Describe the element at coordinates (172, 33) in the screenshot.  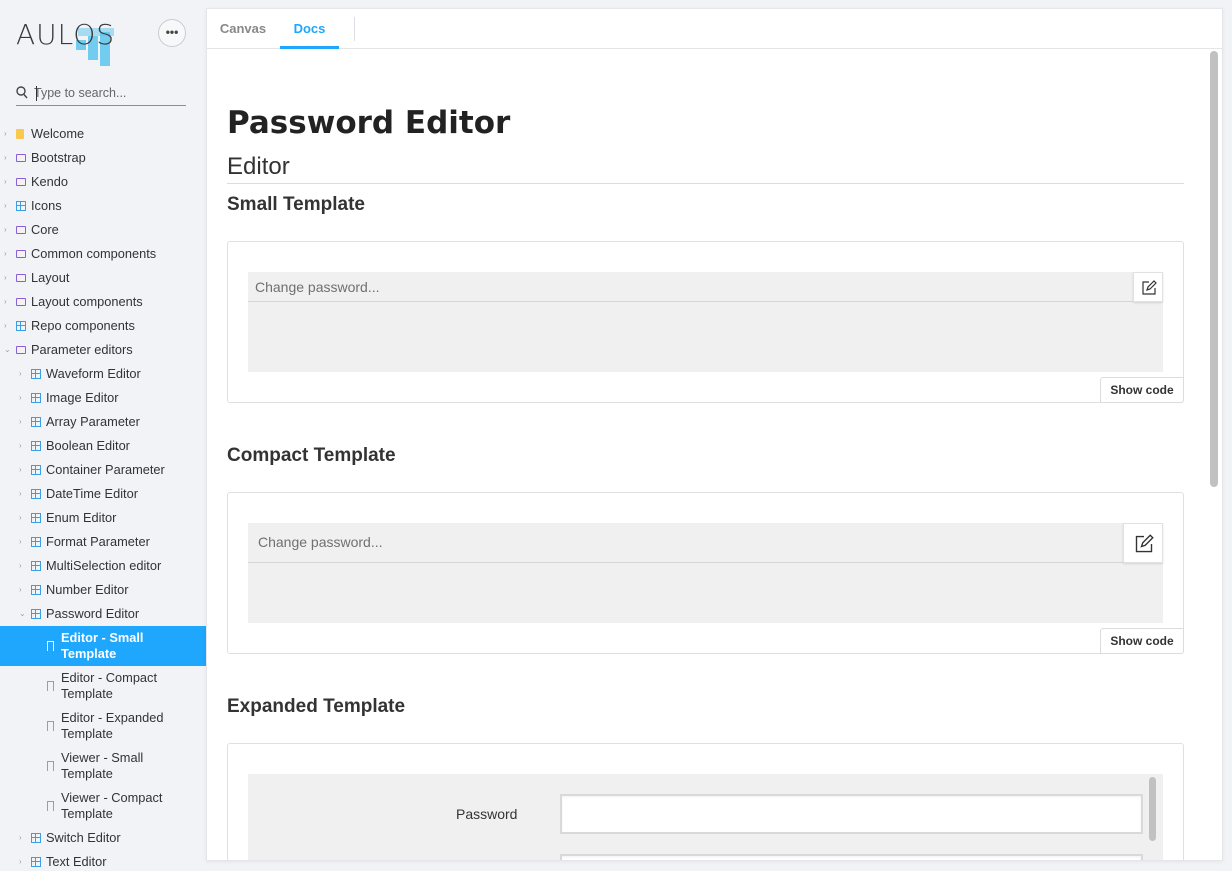
I see `more-options-button: •••` at that location.